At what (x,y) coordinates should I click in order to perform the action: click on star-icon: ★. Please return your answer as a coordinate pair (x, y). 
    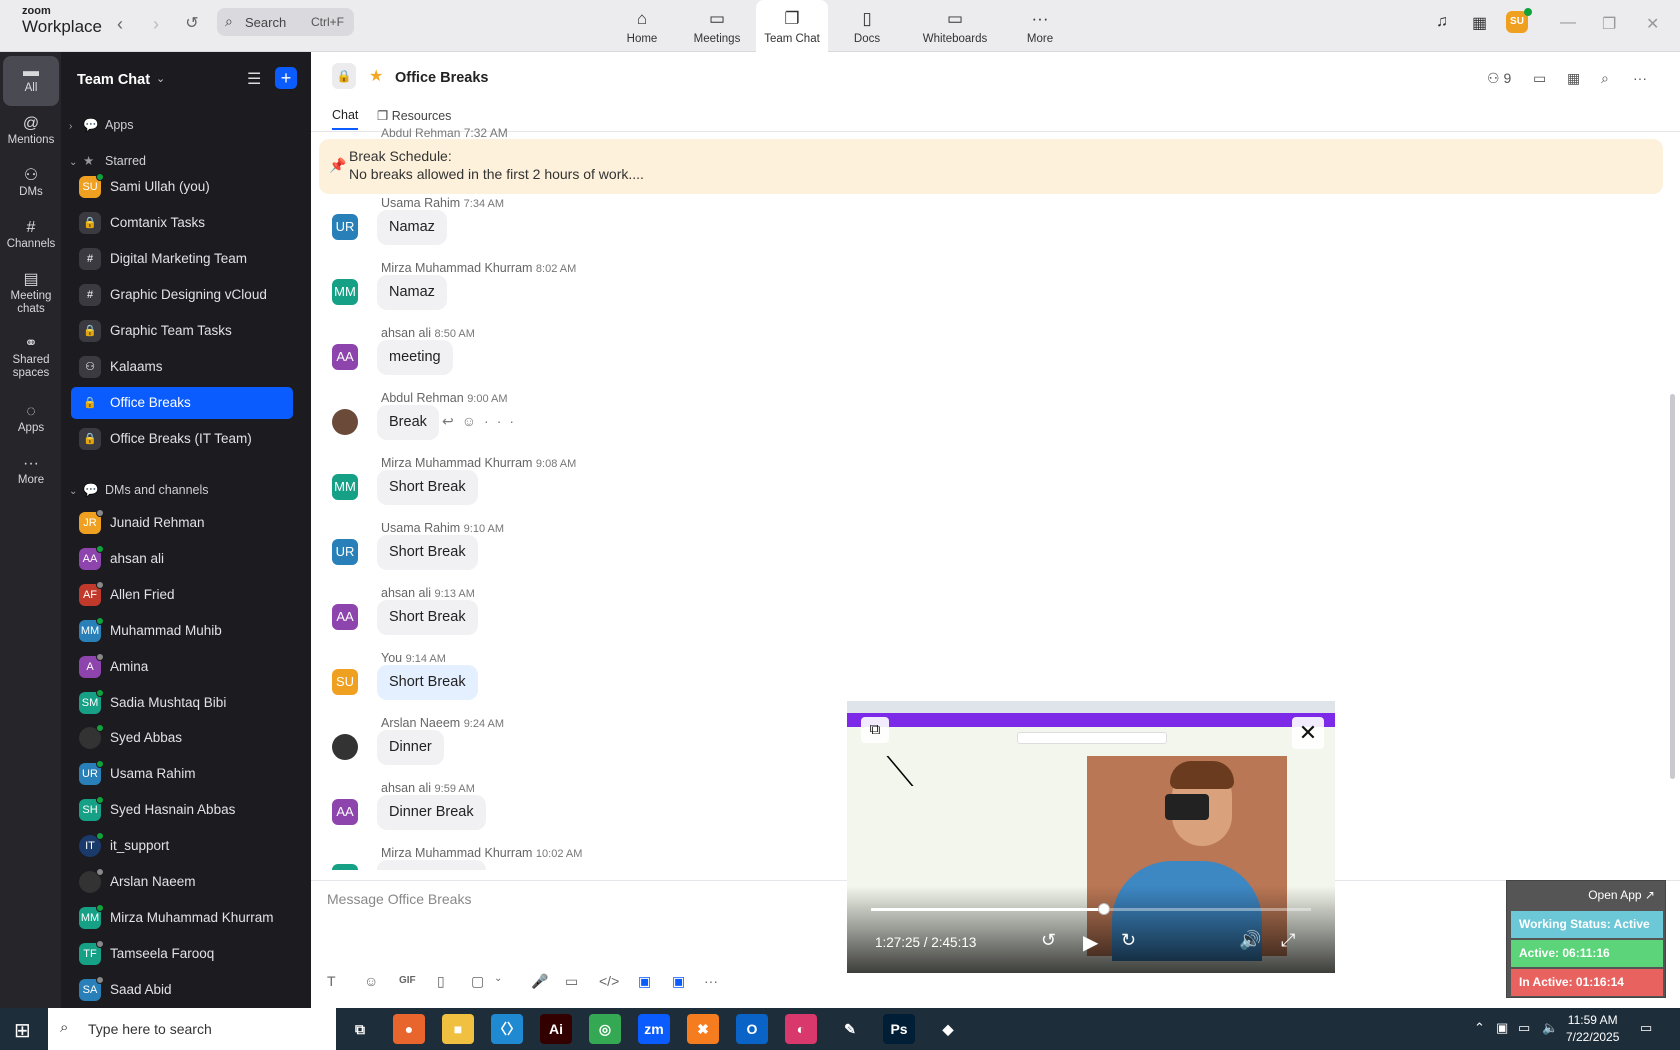
    Looking at the image, I should click on (376, 76).